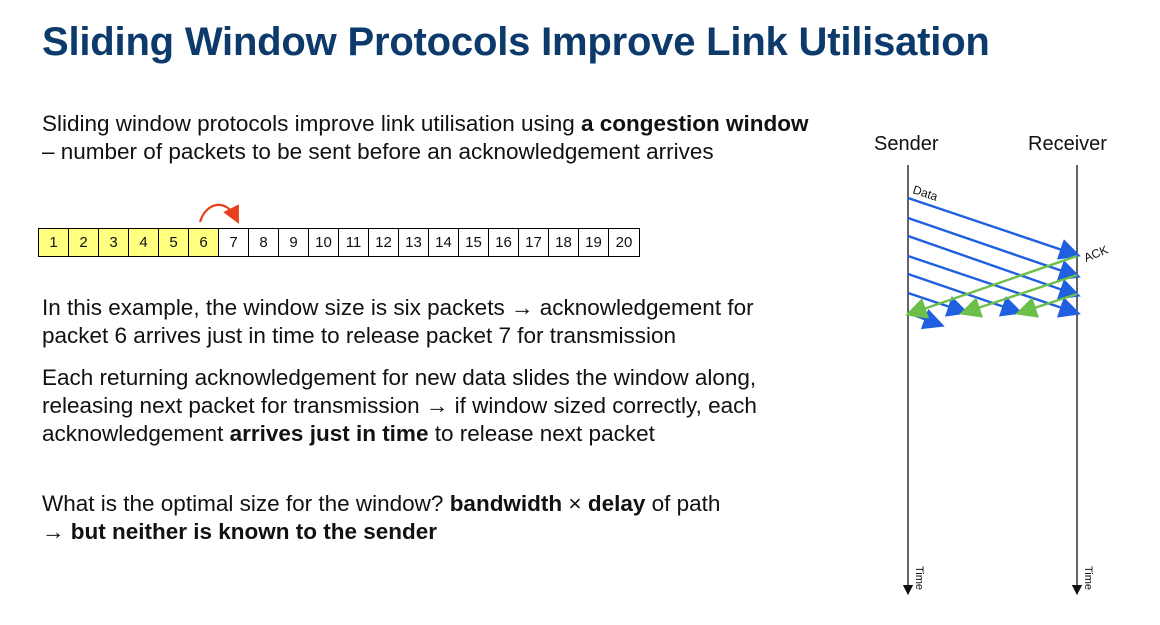 Image resolution: width=1160 pixels, height=625 pixels. What do you see at coordinates (594, 242) in the screenshot?
I see `packet-cell: 19` at bounding box center [594, 242].